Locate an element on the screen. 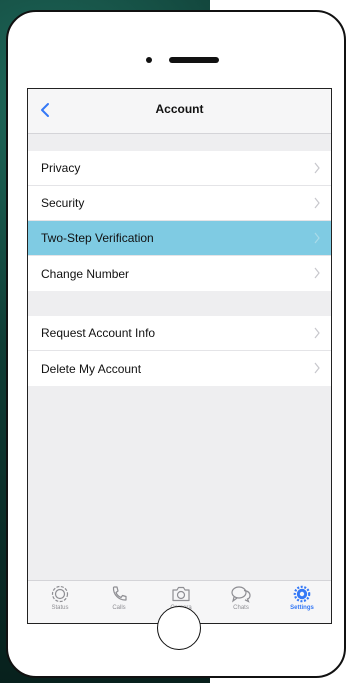  tab-label: Status is located at coordinates (60, 608).